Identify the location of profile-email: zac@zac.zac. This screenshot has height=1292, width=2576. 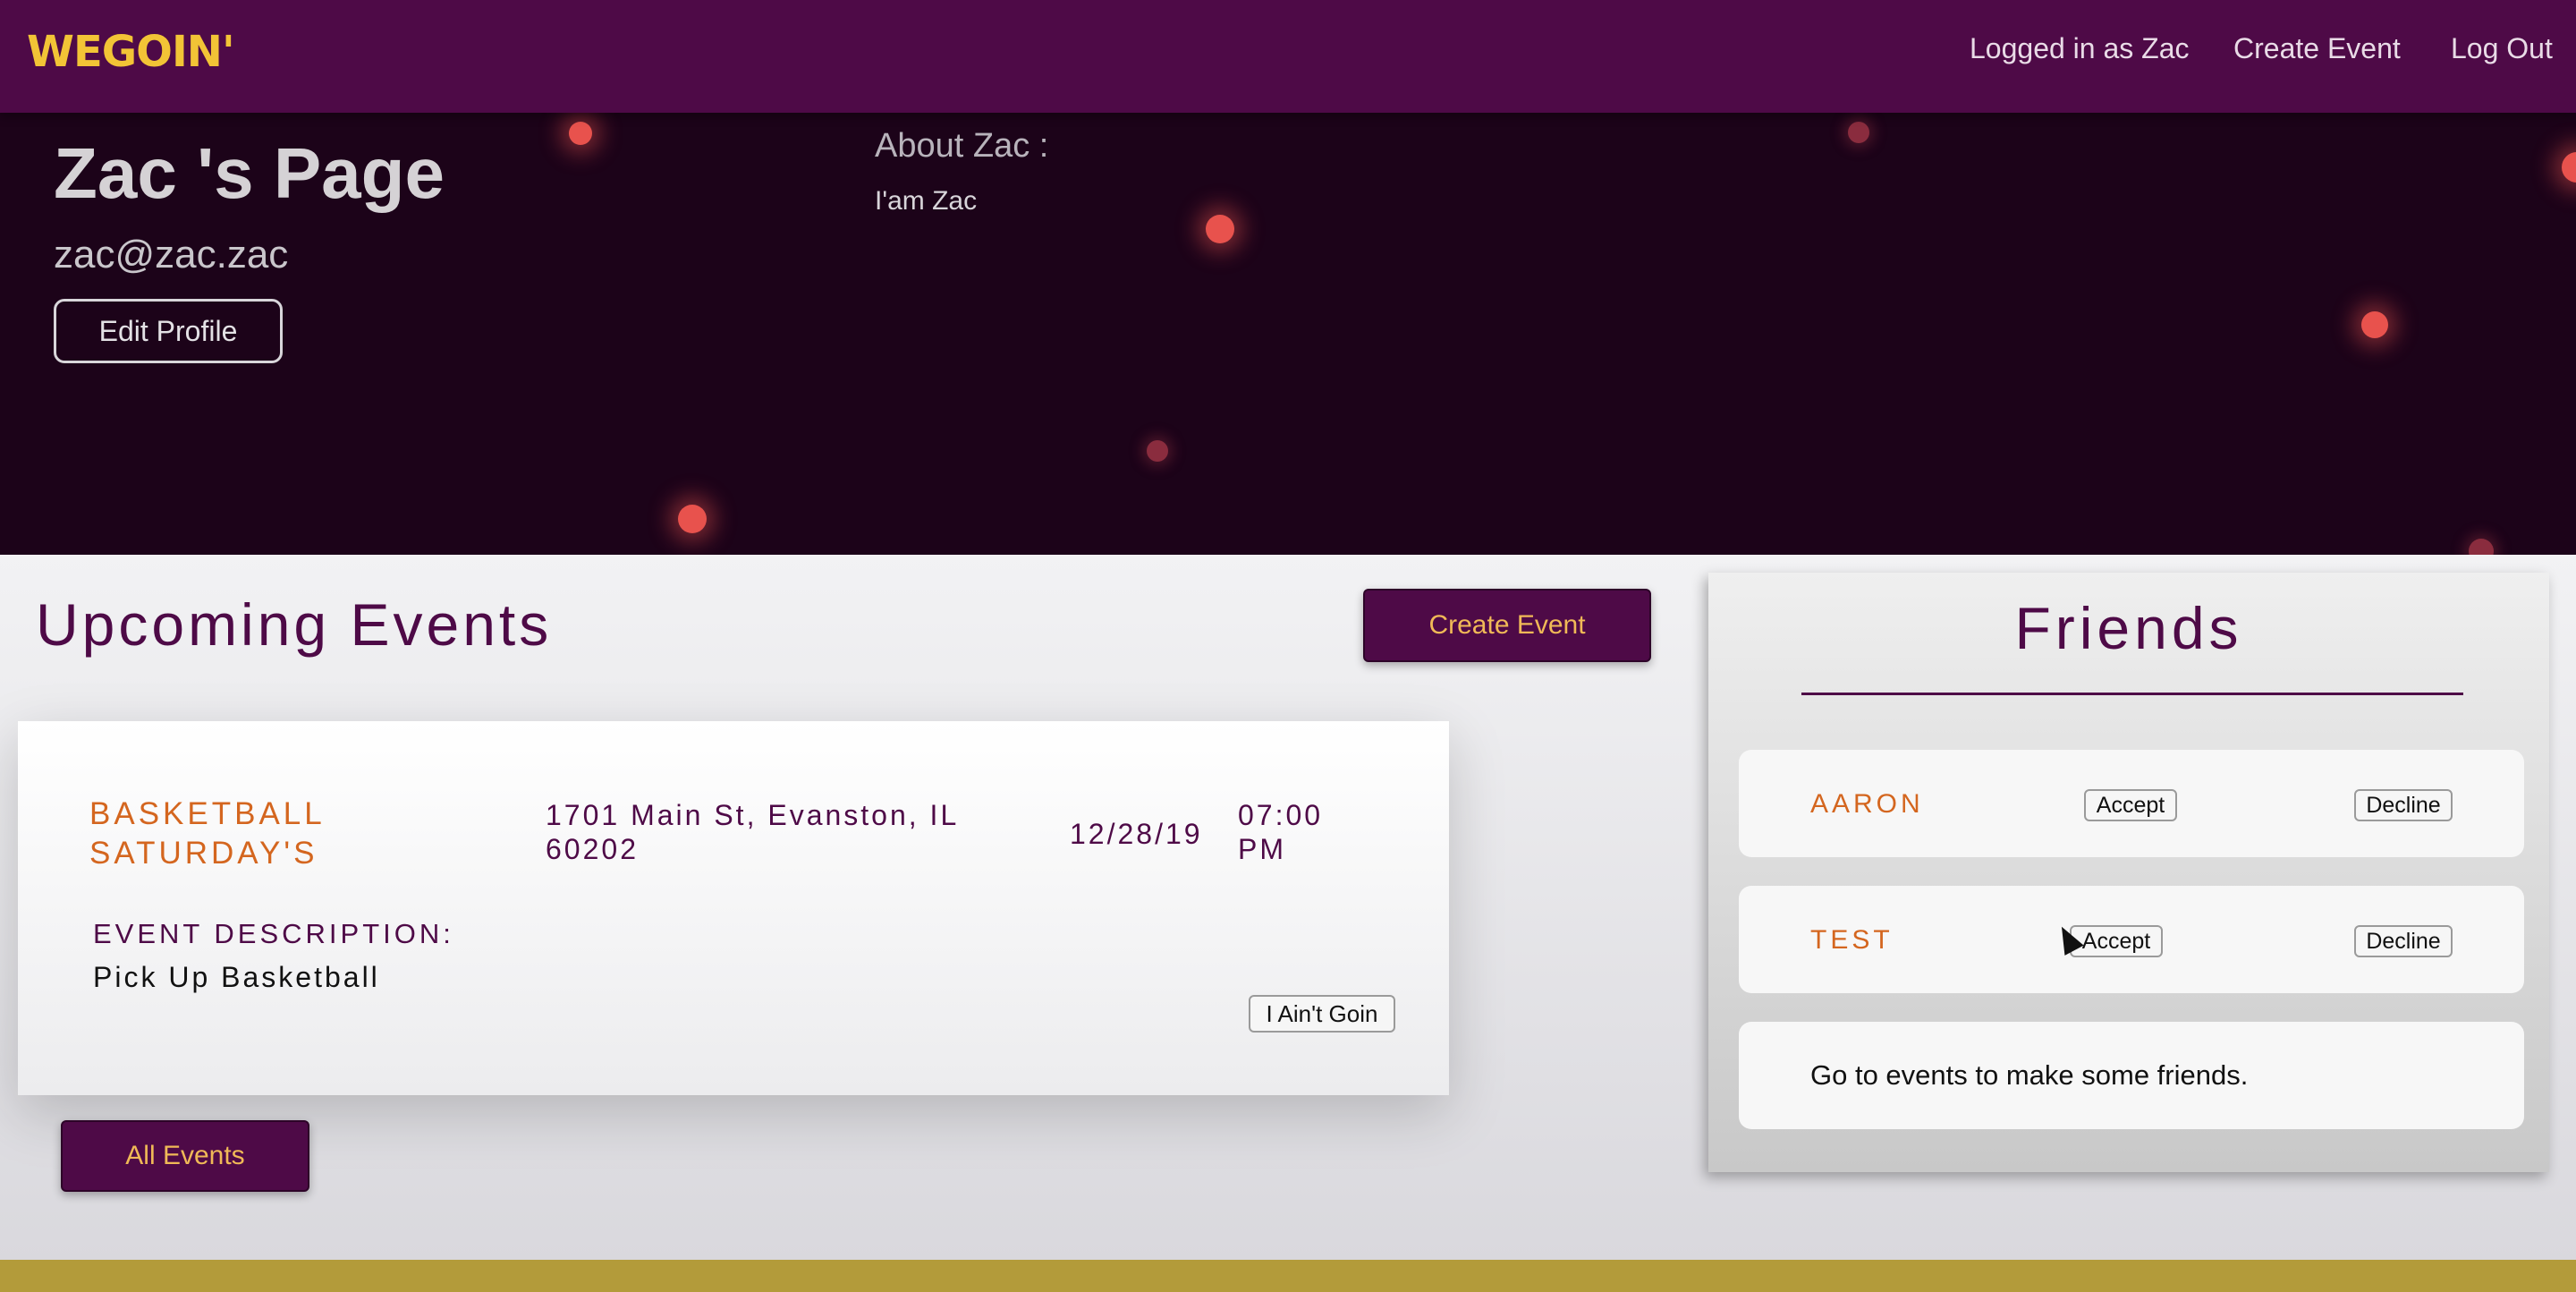
(171, 254).